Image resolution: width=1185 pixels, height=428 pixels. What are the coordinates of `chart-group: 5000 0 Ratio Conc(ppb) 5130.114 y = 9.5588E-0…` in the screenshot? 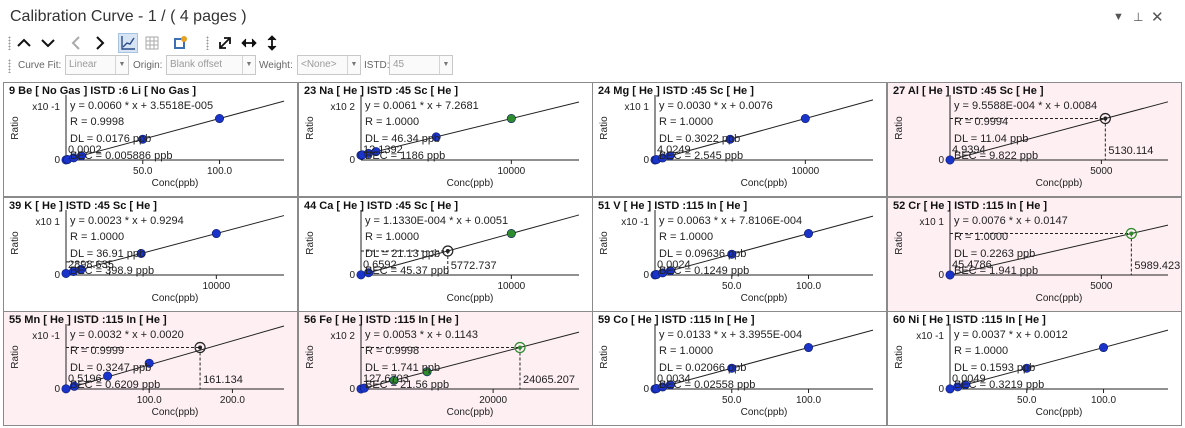 It's located at (1031, 142).